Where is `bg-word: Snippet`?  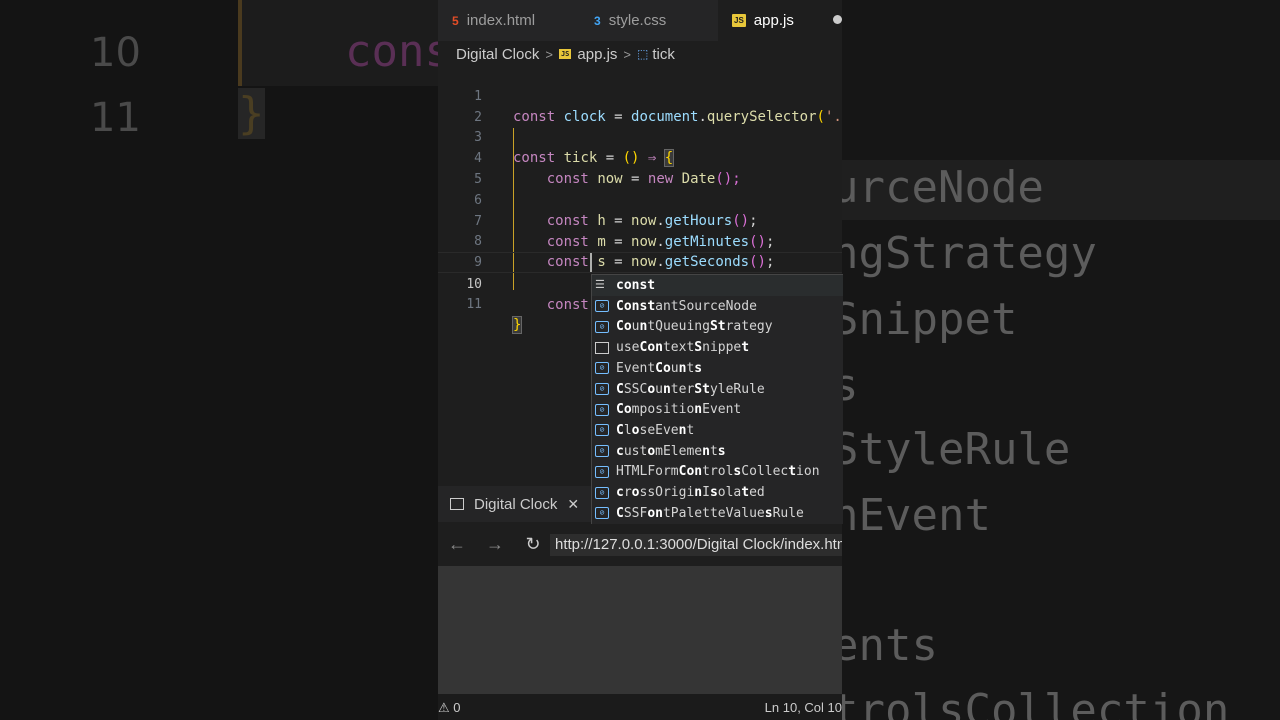
bg-word: Snippet is located at coordinates (930, 319).